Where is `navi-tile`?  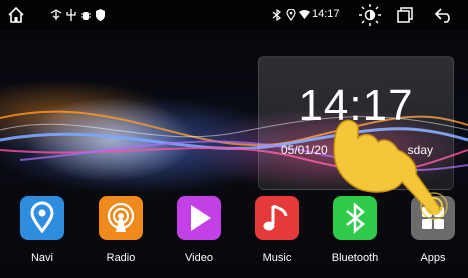
navi-tile is located at coordinates (42, 218).